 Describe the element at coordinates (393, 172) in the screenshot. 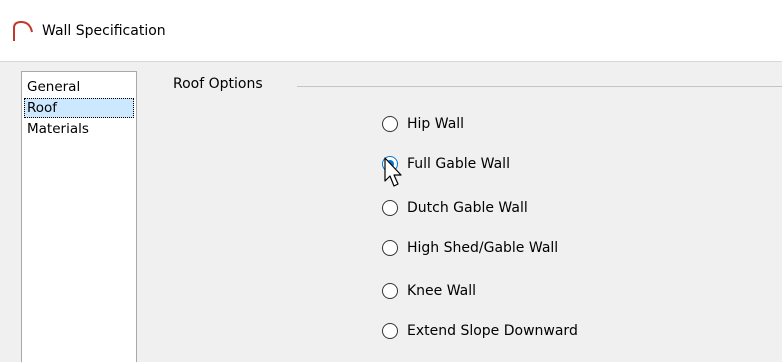

I see `mouse-pointer-icon` at that location.